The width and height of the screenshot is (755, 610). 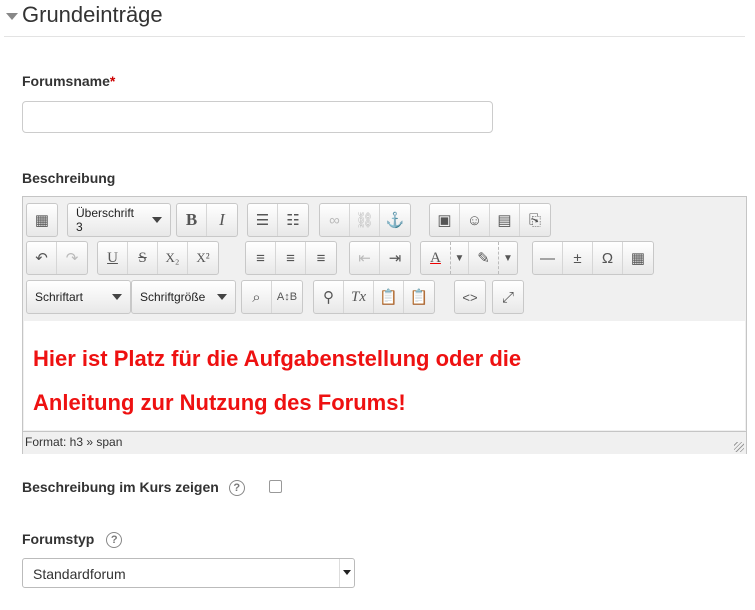 I want to click on italic-button: I, so click(x=222, y=220).